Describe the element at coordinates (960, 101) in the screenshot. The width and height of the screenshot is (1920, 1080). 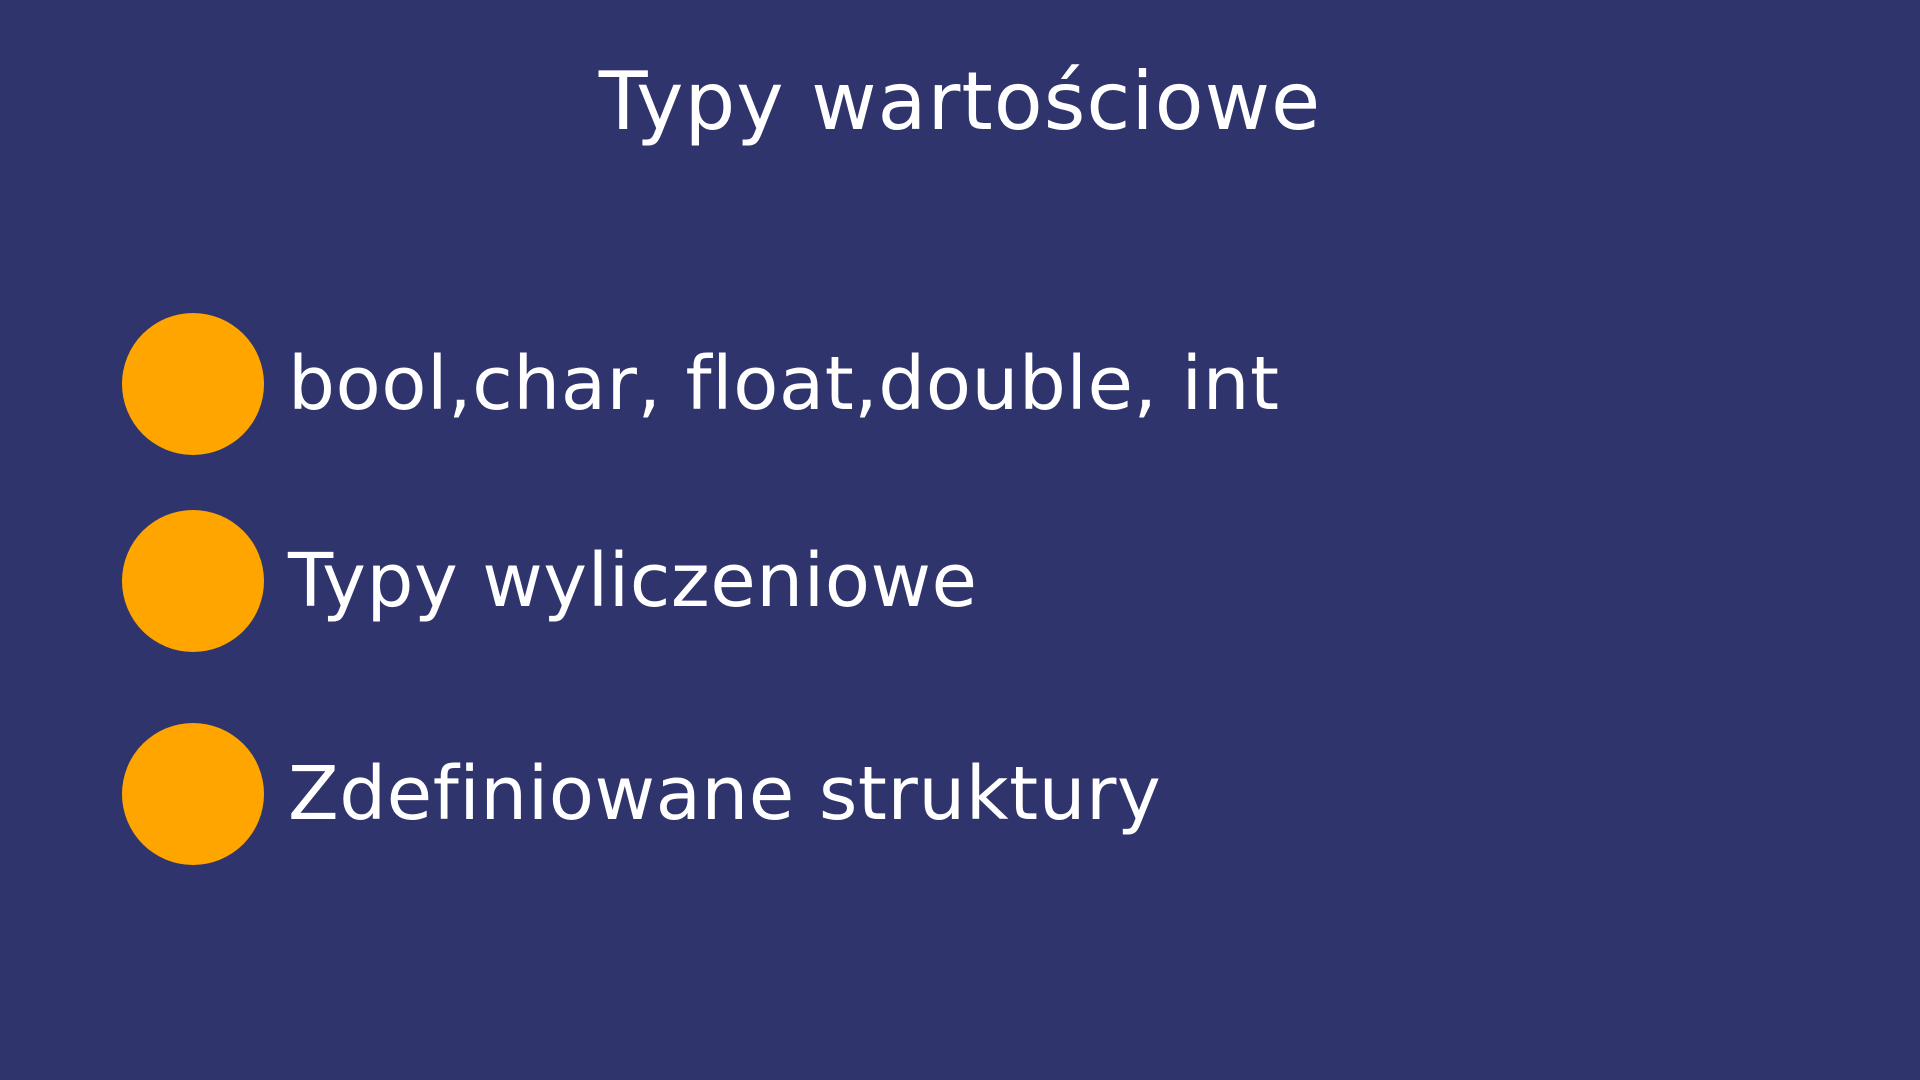
I see `slide-title: Typy wartościowe` at that location.